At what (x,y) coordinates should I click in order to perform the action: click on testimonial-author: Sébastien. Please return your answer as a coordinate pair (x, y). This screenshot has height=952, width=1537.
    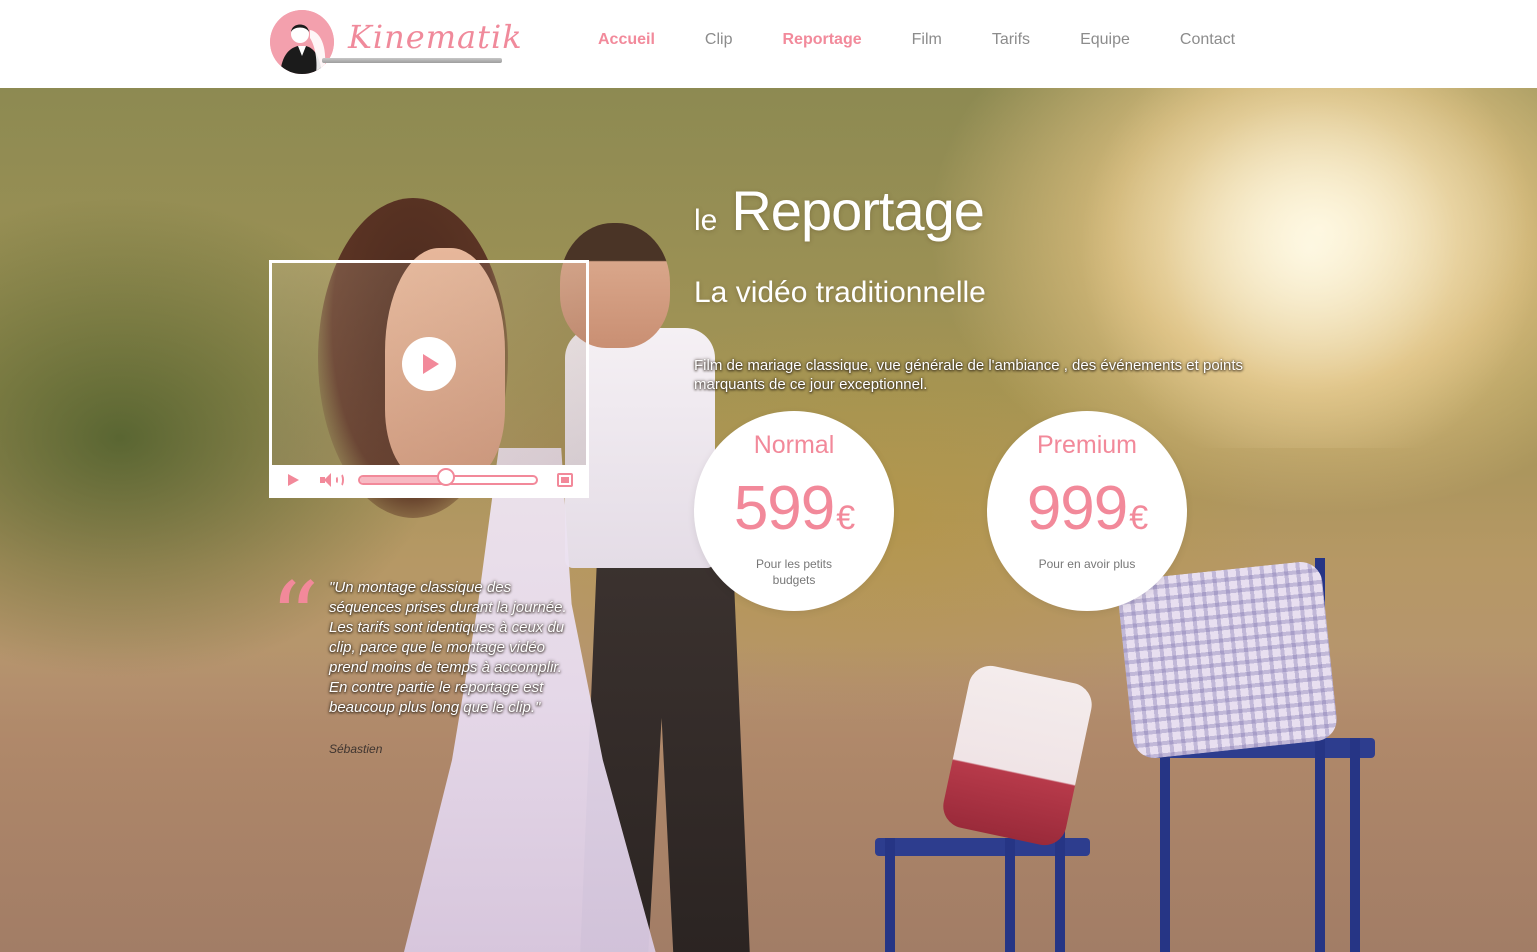
    Looking at the image, I should click on (356, 749).